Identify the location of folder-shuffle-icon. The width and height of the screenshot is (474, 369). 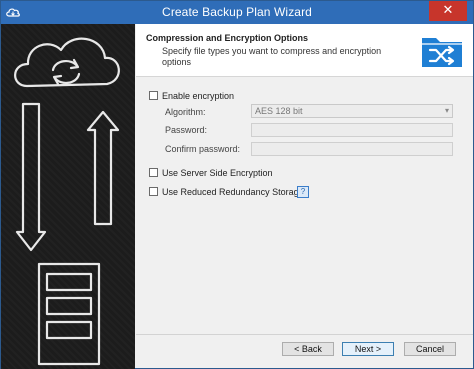
(442, 52).